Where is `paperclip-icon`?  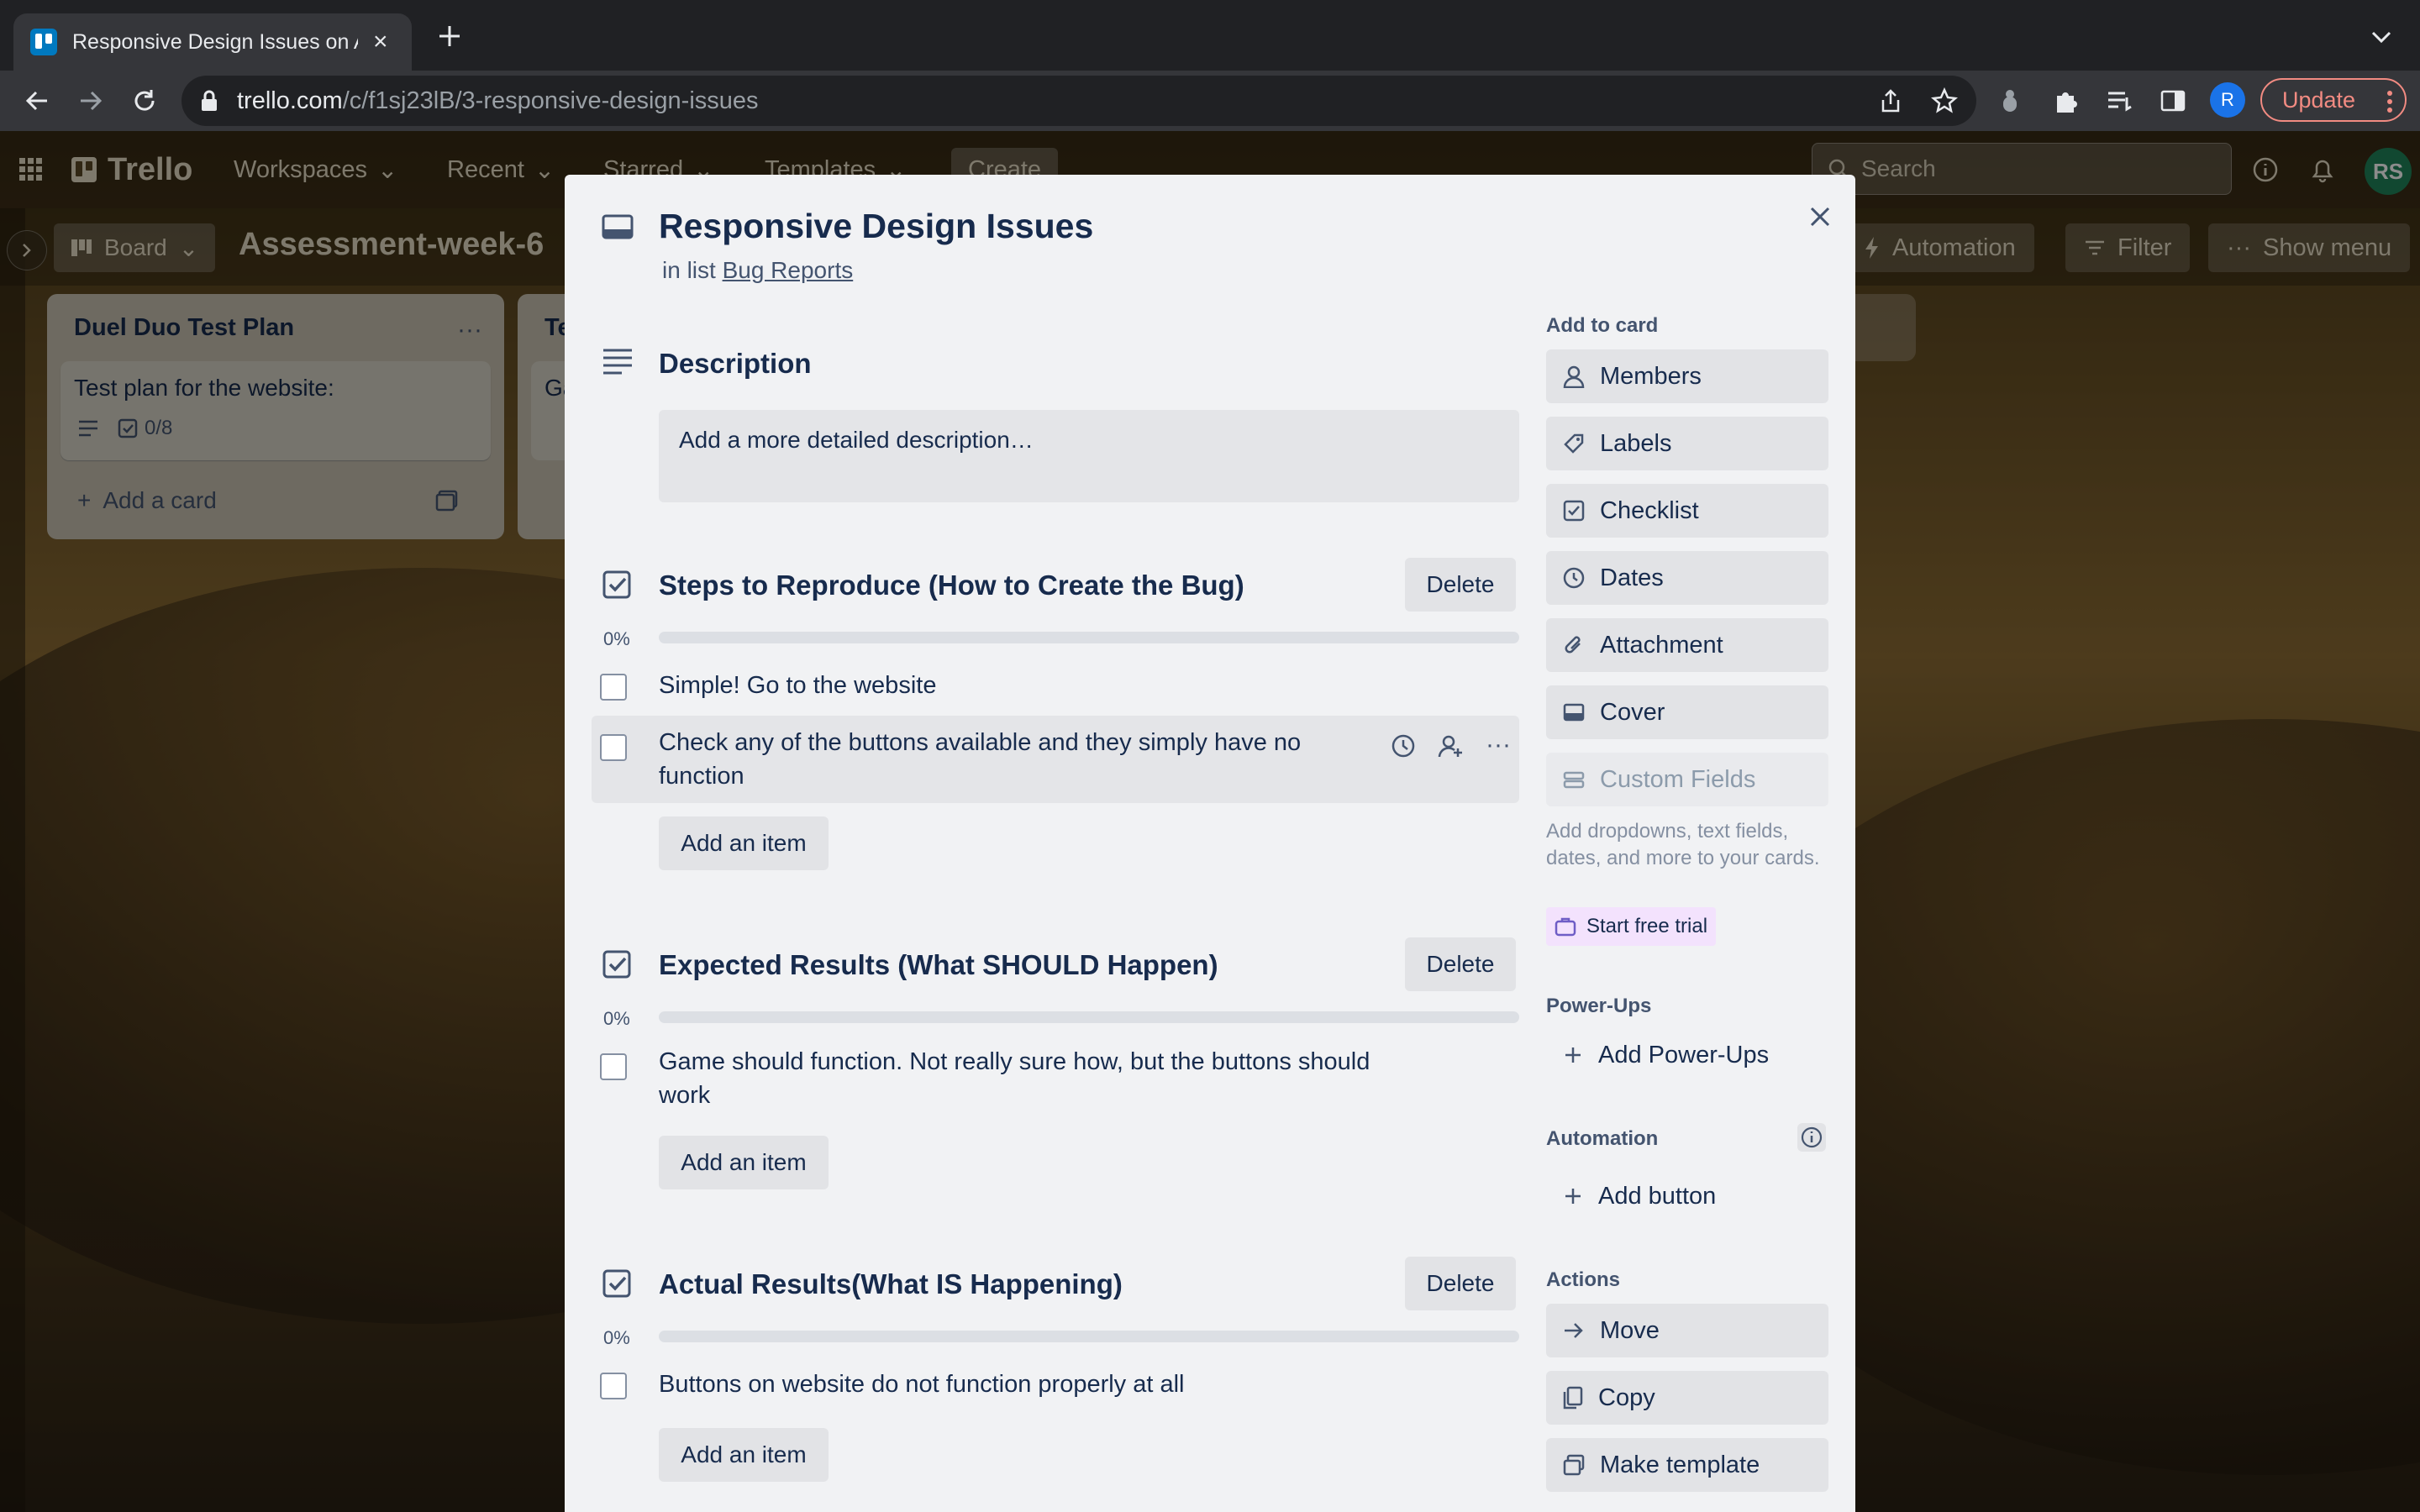 paperclip-icon is located at coordinates (1573, 645).